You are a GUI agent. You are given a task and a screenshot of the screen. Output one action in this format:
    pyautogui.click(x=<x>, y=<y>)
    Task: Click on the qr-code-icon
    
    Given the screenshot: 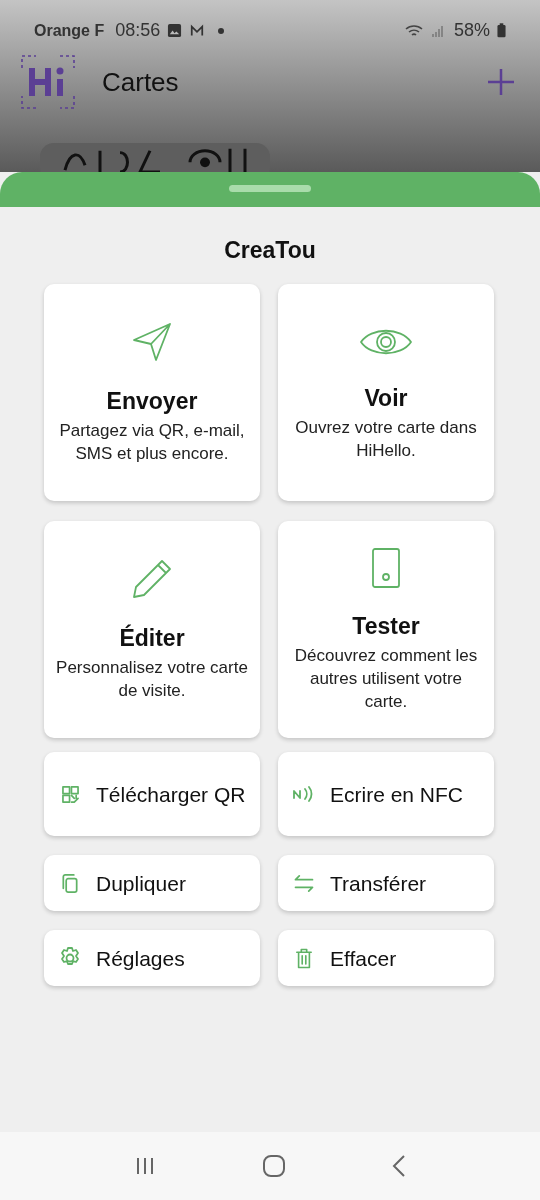 What is the action you would take?
    pyautogui.click(x=70, y=794)
    